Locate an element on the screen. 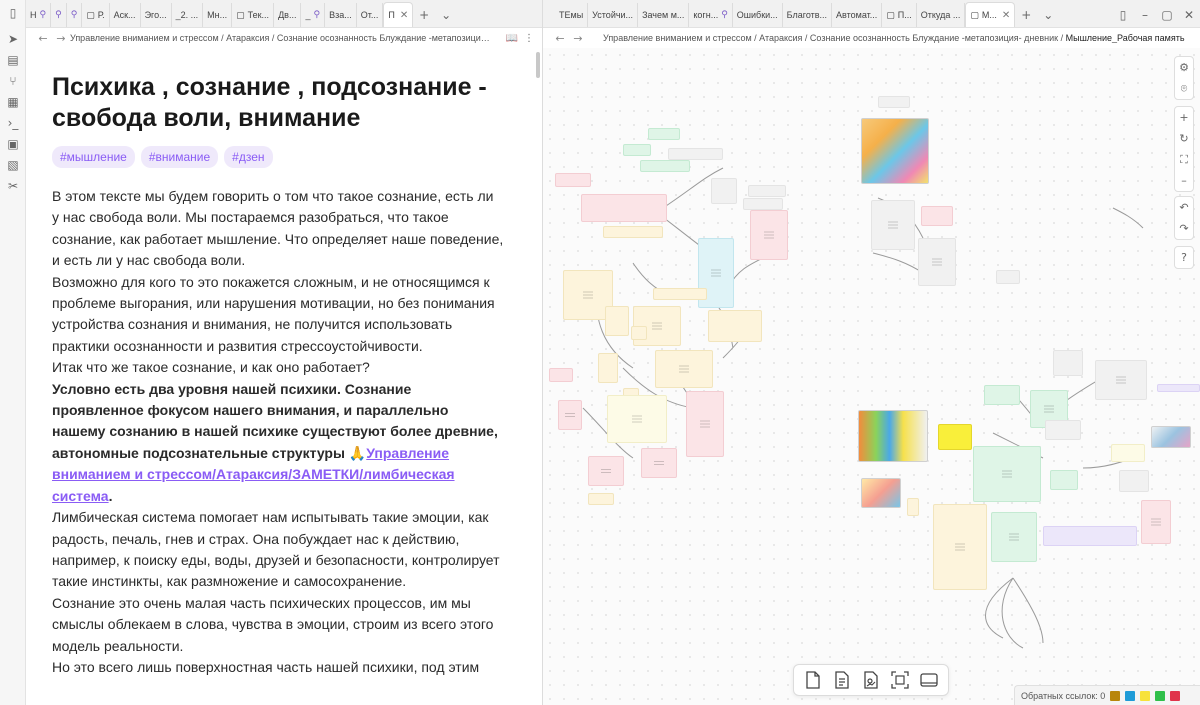 Image resolution: width=1200 pixels, height=705 pixels. tab-right-active: ▢ М... ✕ is located at coordinates (990, 14).